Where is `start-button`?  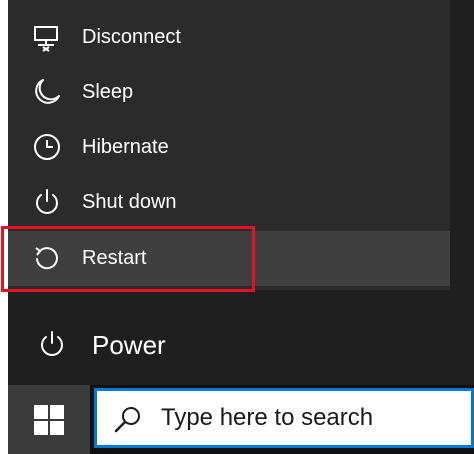
start-button is located at coordinates (49, 419).